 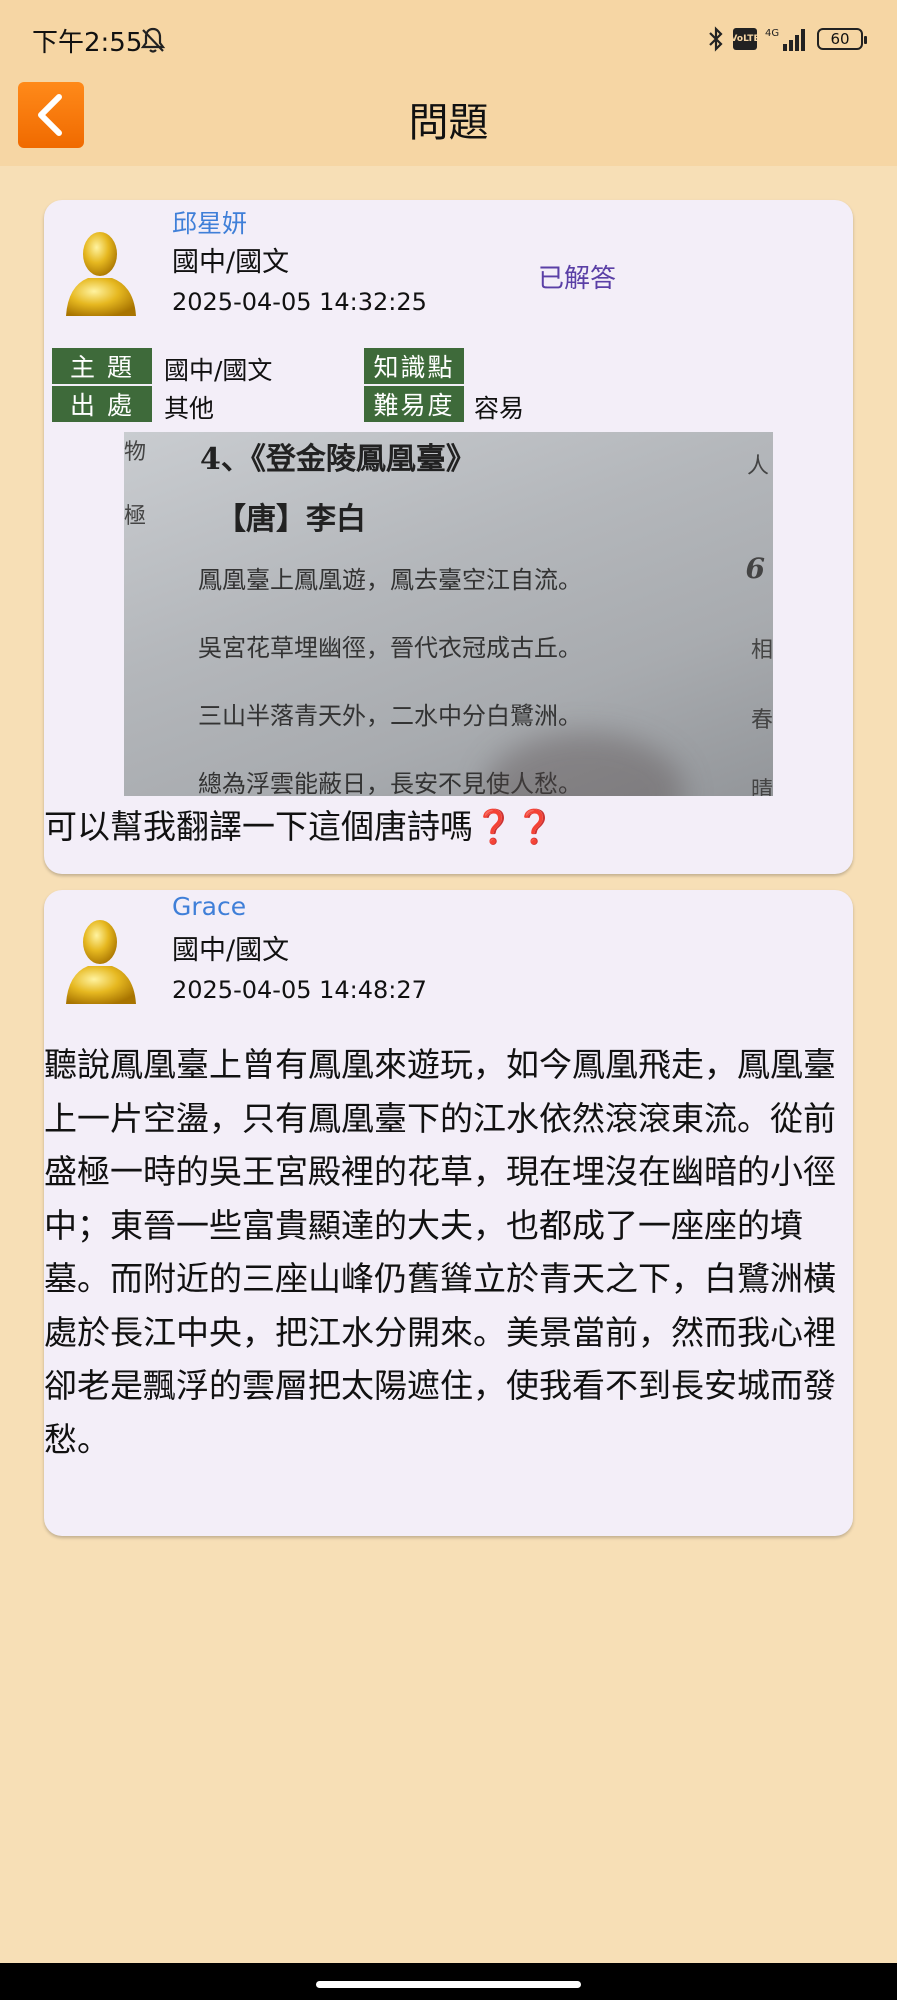 I want to click on answer-subject: 國中/國文, so click(x=231, y=950).